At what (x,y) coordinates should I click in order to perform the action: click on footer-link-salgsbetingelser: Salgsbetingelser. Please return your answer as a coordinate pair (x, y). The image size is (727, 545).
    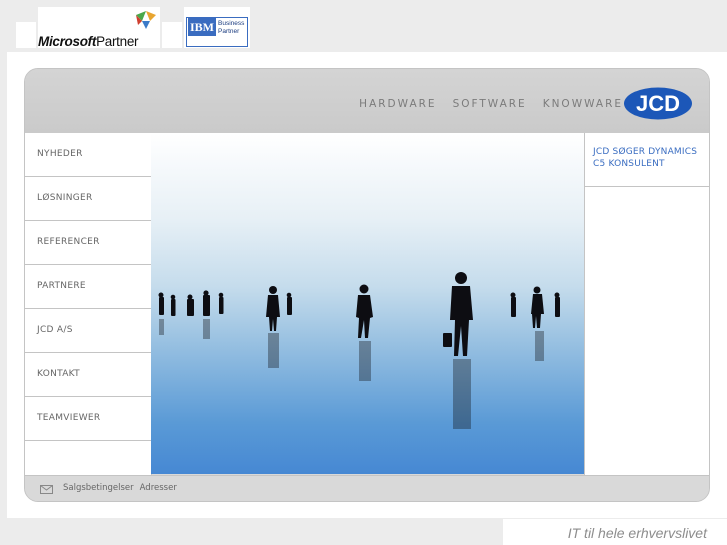
    Looking at the image, I should click on (98, 488).